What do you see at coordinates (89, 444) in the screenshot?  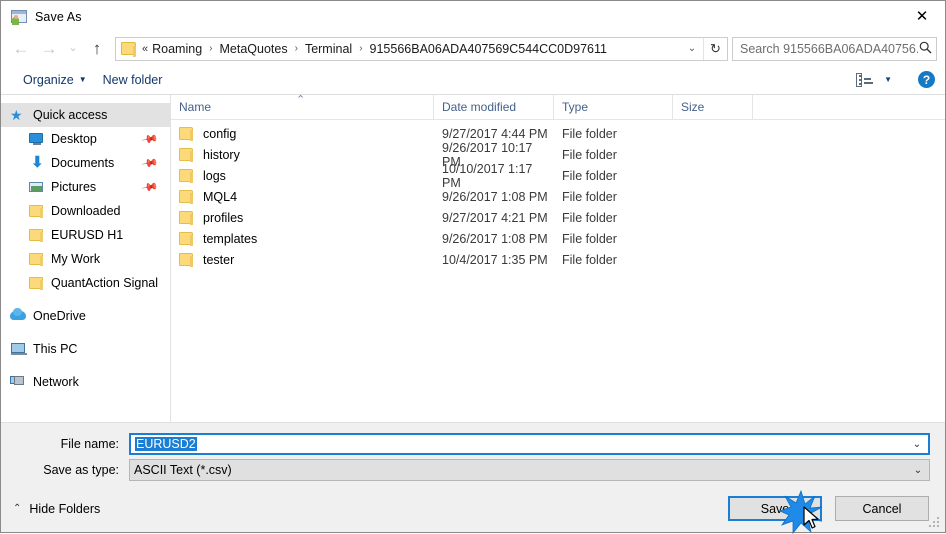 I see `file-name-label: File name:` at bounding box center [89, 444].